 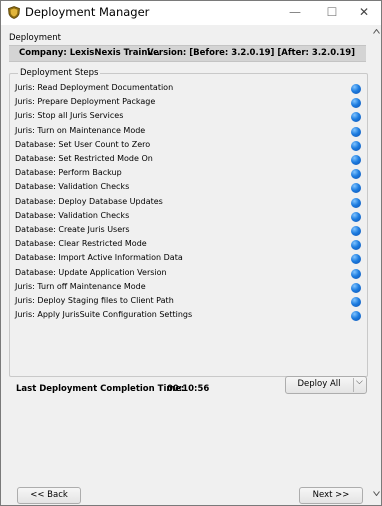 What do you see at coordinates (188, 132) in the screenshot?
I see `step-row: Juris: Turn on Maintenance Mode` at bounding box center [188, 132].